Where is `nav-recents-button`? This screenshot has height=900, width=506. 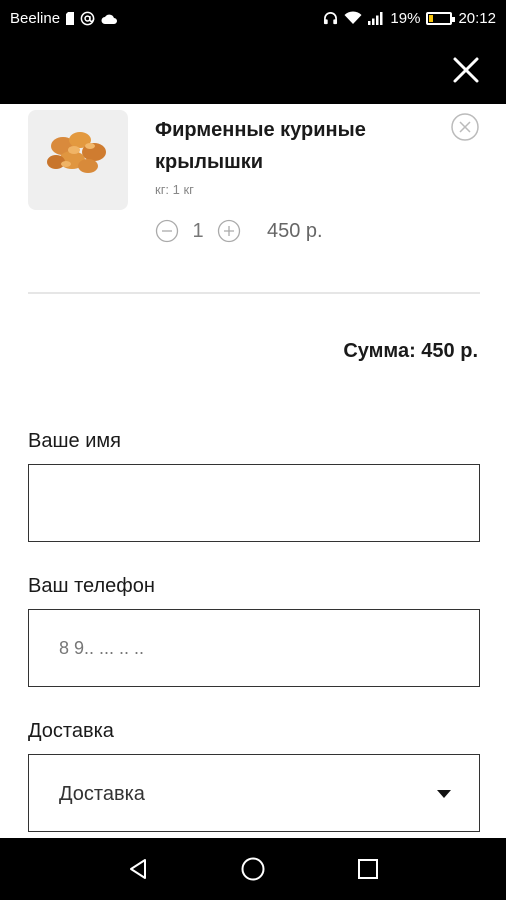 nav-recents-button is located at coordinates (368, 869).